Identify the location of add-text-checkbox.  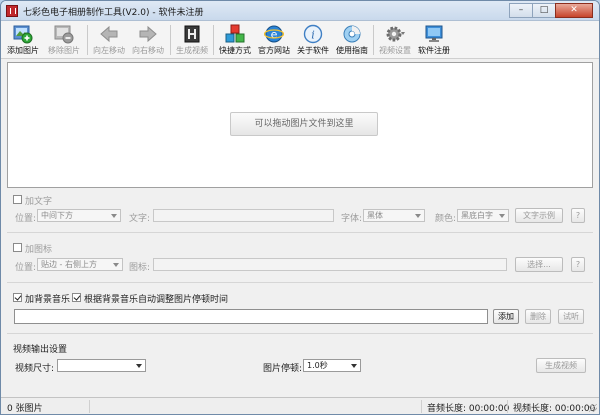
(17, 199).